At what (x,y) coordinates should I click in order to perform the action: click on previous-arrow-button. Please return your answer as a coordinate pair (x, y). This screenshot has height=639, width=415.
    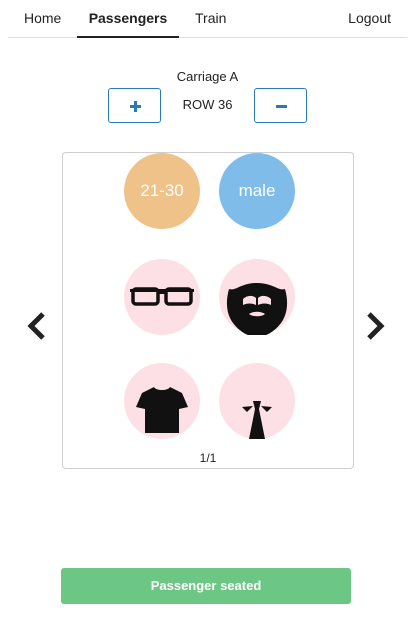
    Looking at the image, I should click on (37, 326).